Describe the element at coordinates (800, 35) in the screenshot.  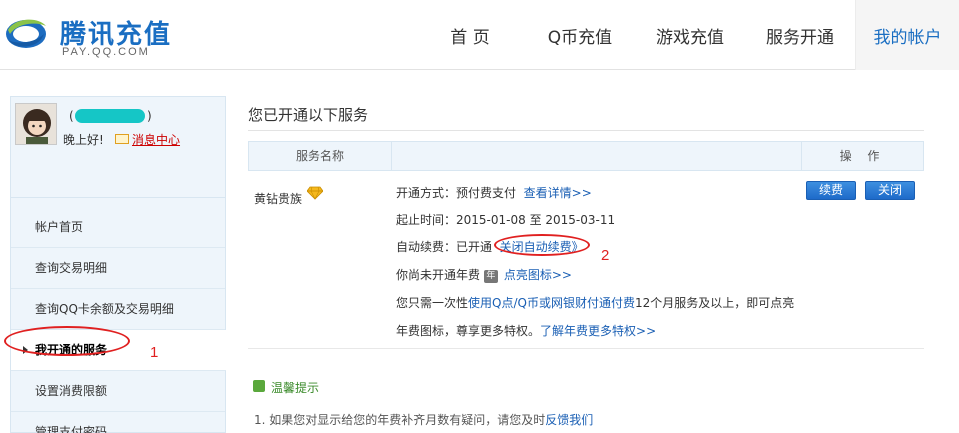
I see `nav-service-open: 服务开通` at that location.